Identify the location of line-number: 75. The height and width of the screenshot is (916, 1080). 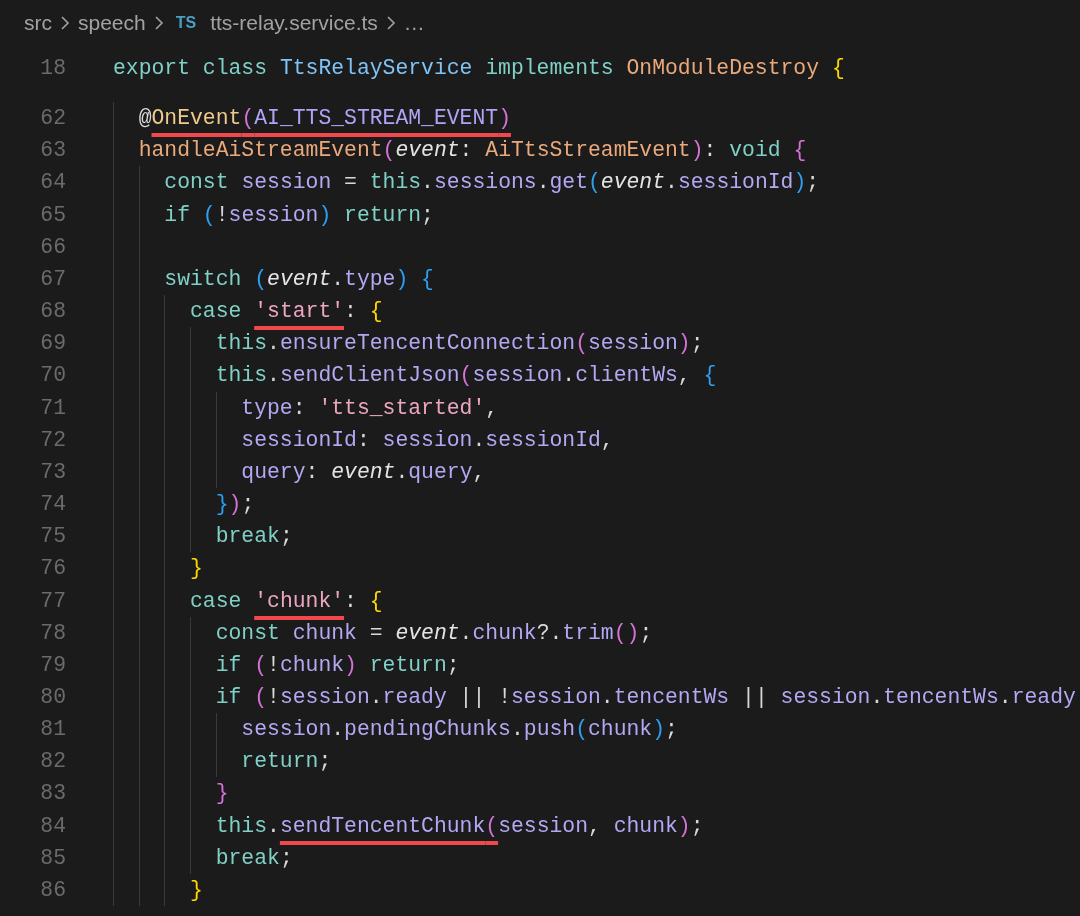
(52, 537).